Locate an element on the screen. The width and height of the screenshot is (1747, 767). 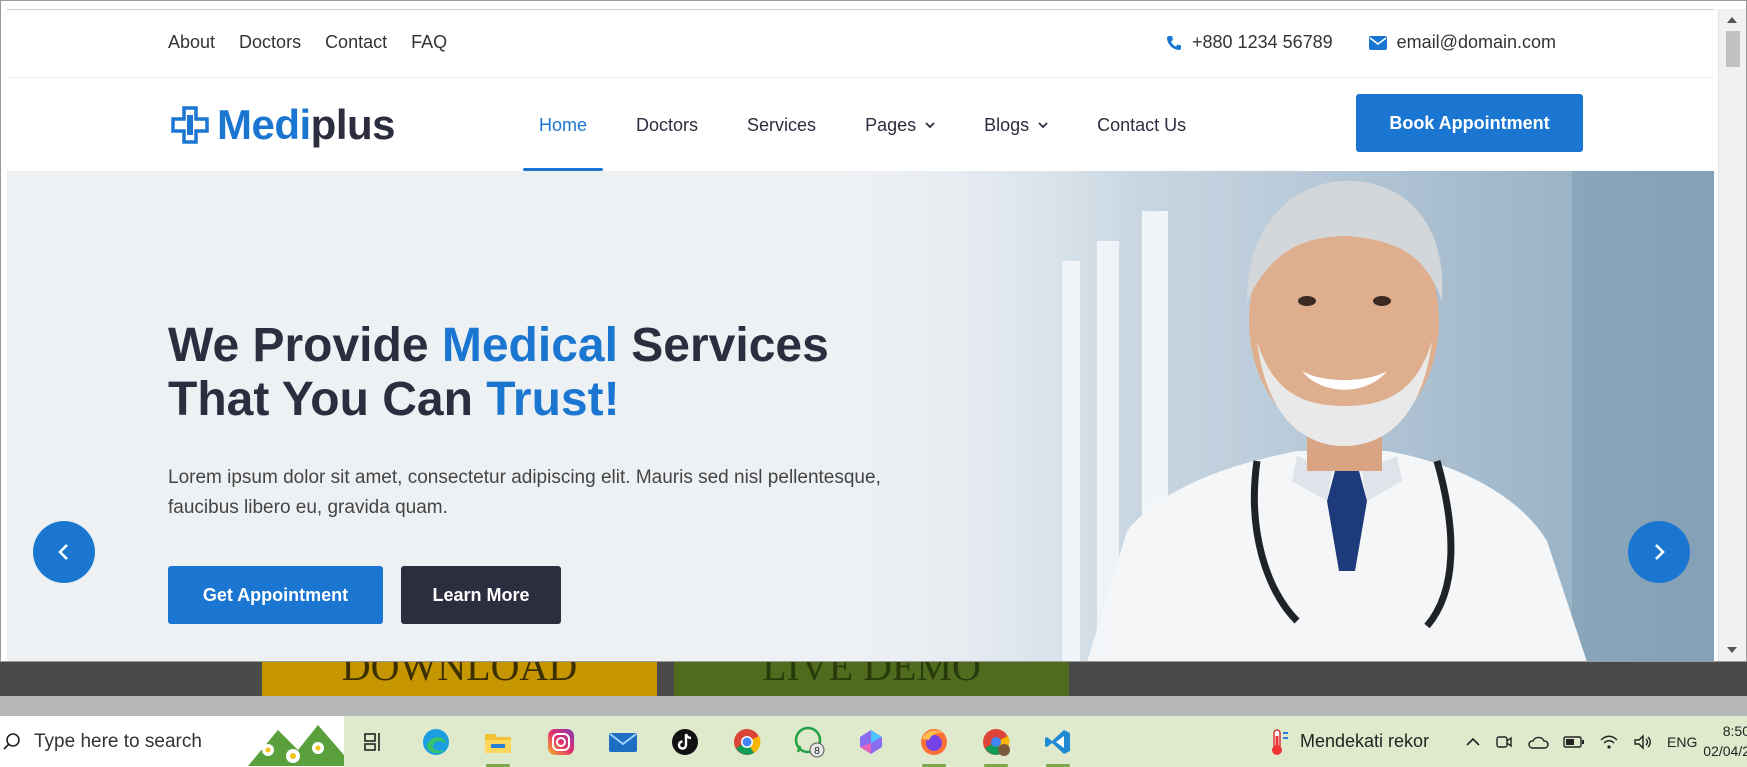
file-explorer-app is located at coordinates (498, 745).